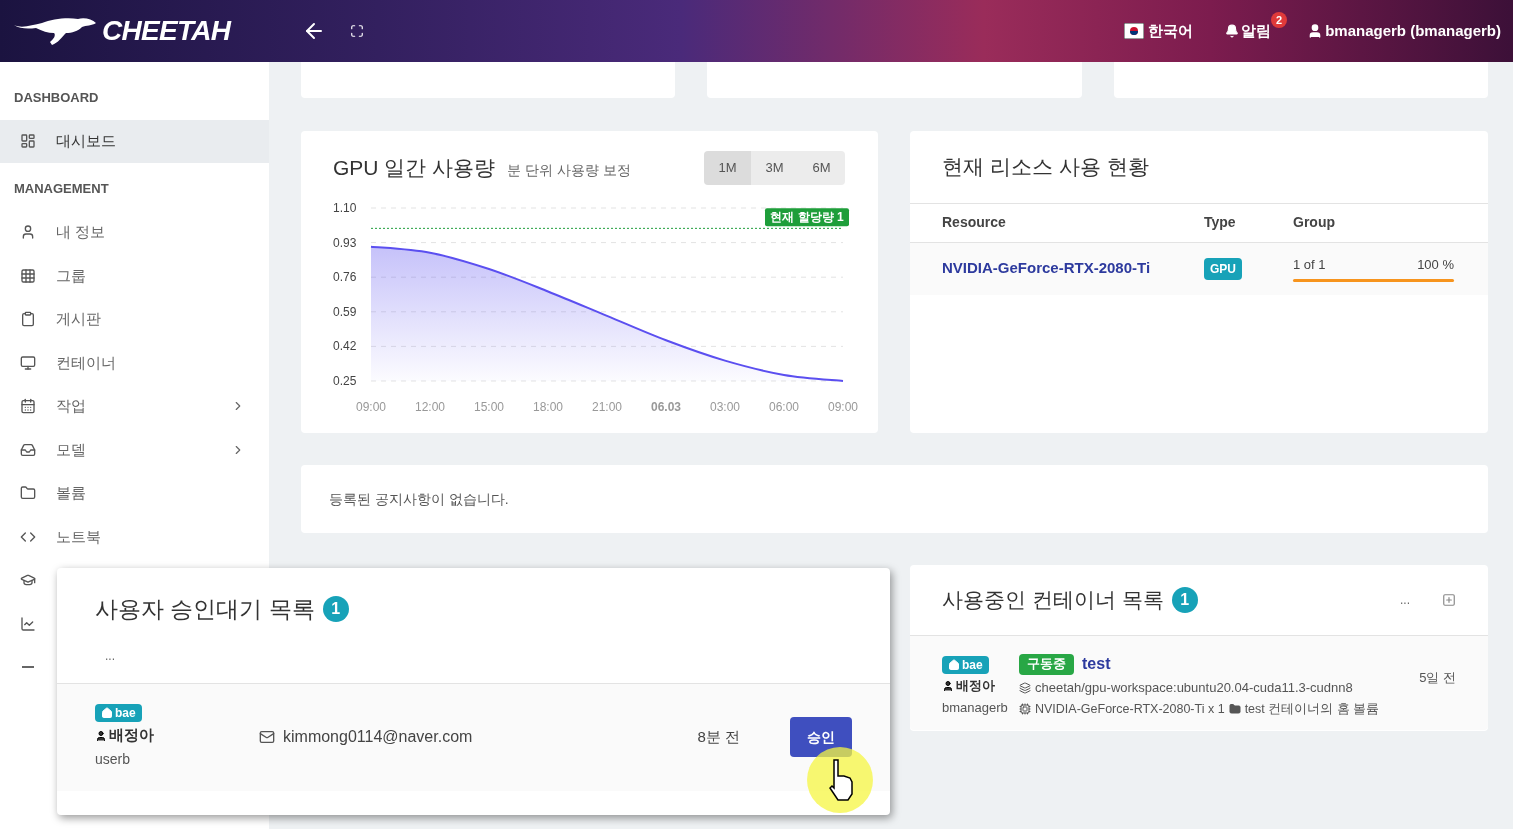 The width and height of the screenshot is (1513, 829). I want to click on x-tick-label: 06:00, so click(784, 407).